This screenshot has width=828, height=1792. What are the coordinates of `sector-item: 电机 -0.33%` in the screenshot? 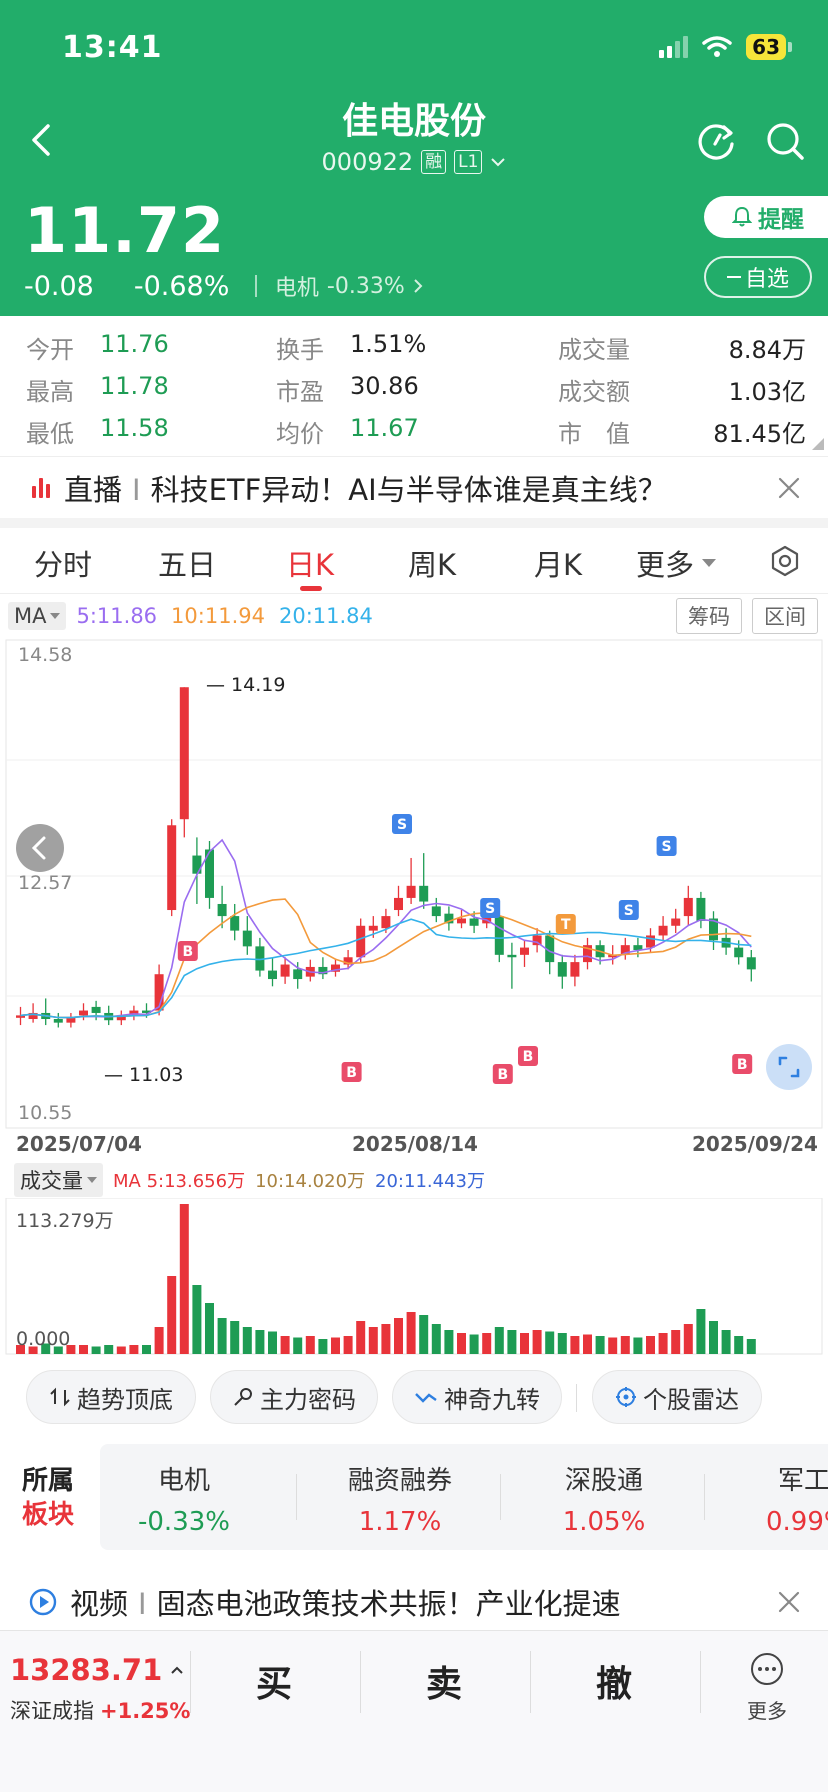 It's located at (184, 1498).